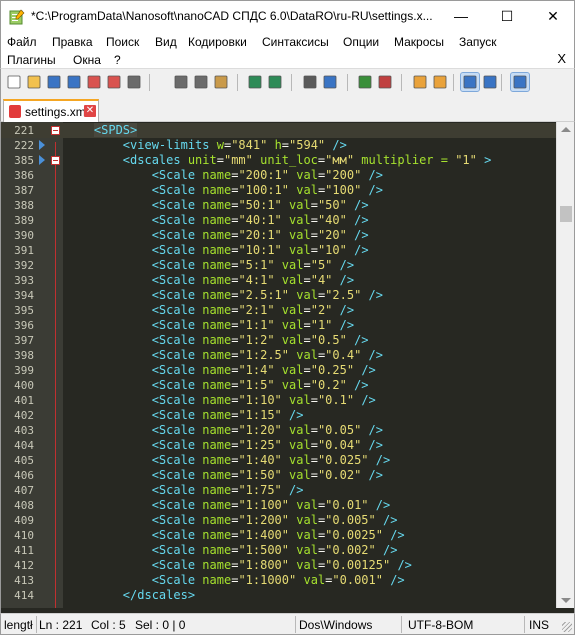  Describe the element at coordinates (278, 190) in the screenshot. I see `code-line: 387 <Scale name="100:1" val="100" />` at that location.